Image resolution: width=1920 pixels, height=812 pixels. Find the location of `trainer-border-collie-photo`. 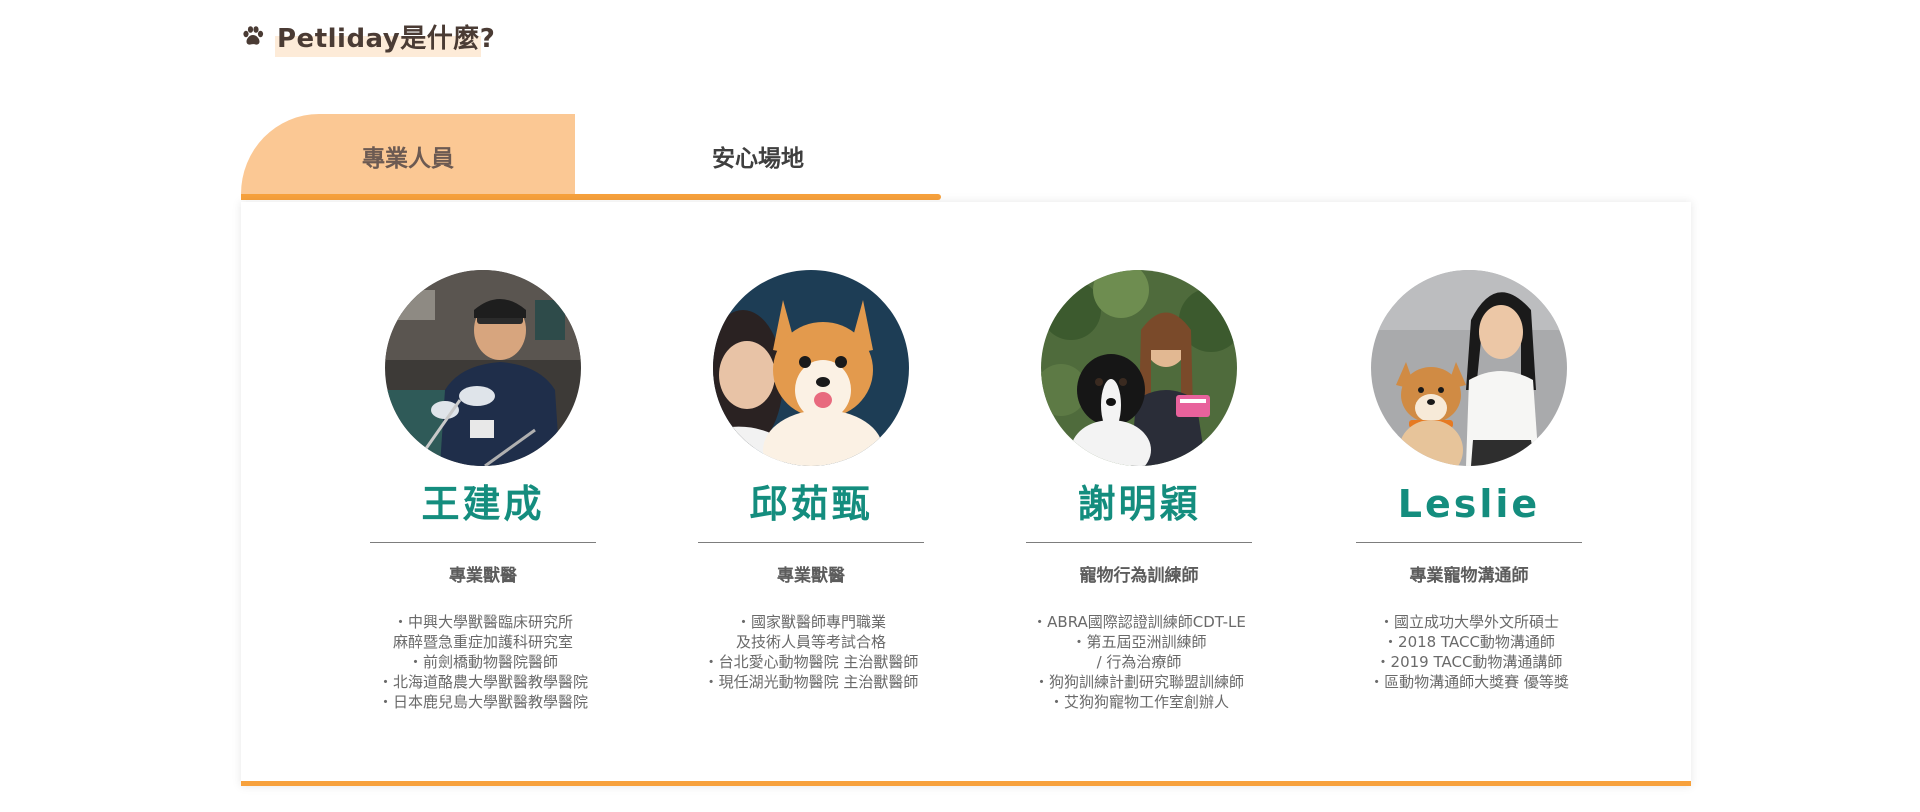

trainer-border-collie-photo is located at coordinates (1139, 368).